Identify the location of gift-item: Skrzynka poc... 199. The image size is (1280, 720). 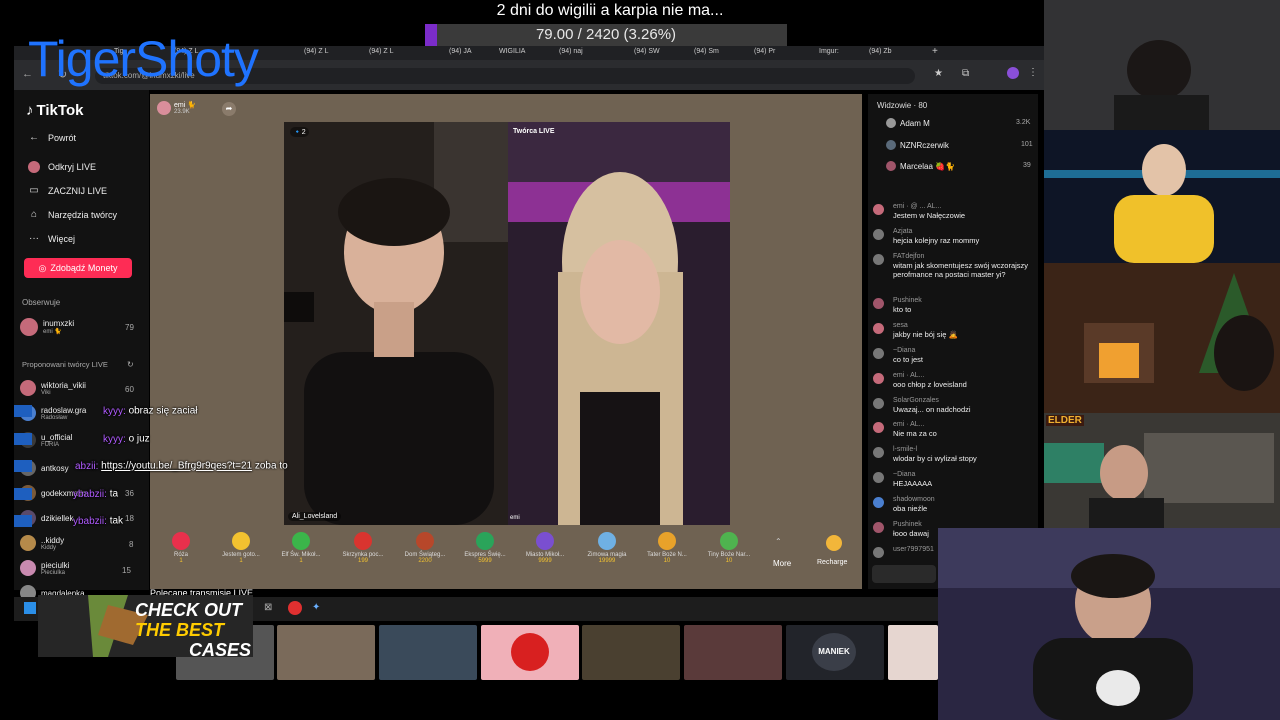
(363, 548).